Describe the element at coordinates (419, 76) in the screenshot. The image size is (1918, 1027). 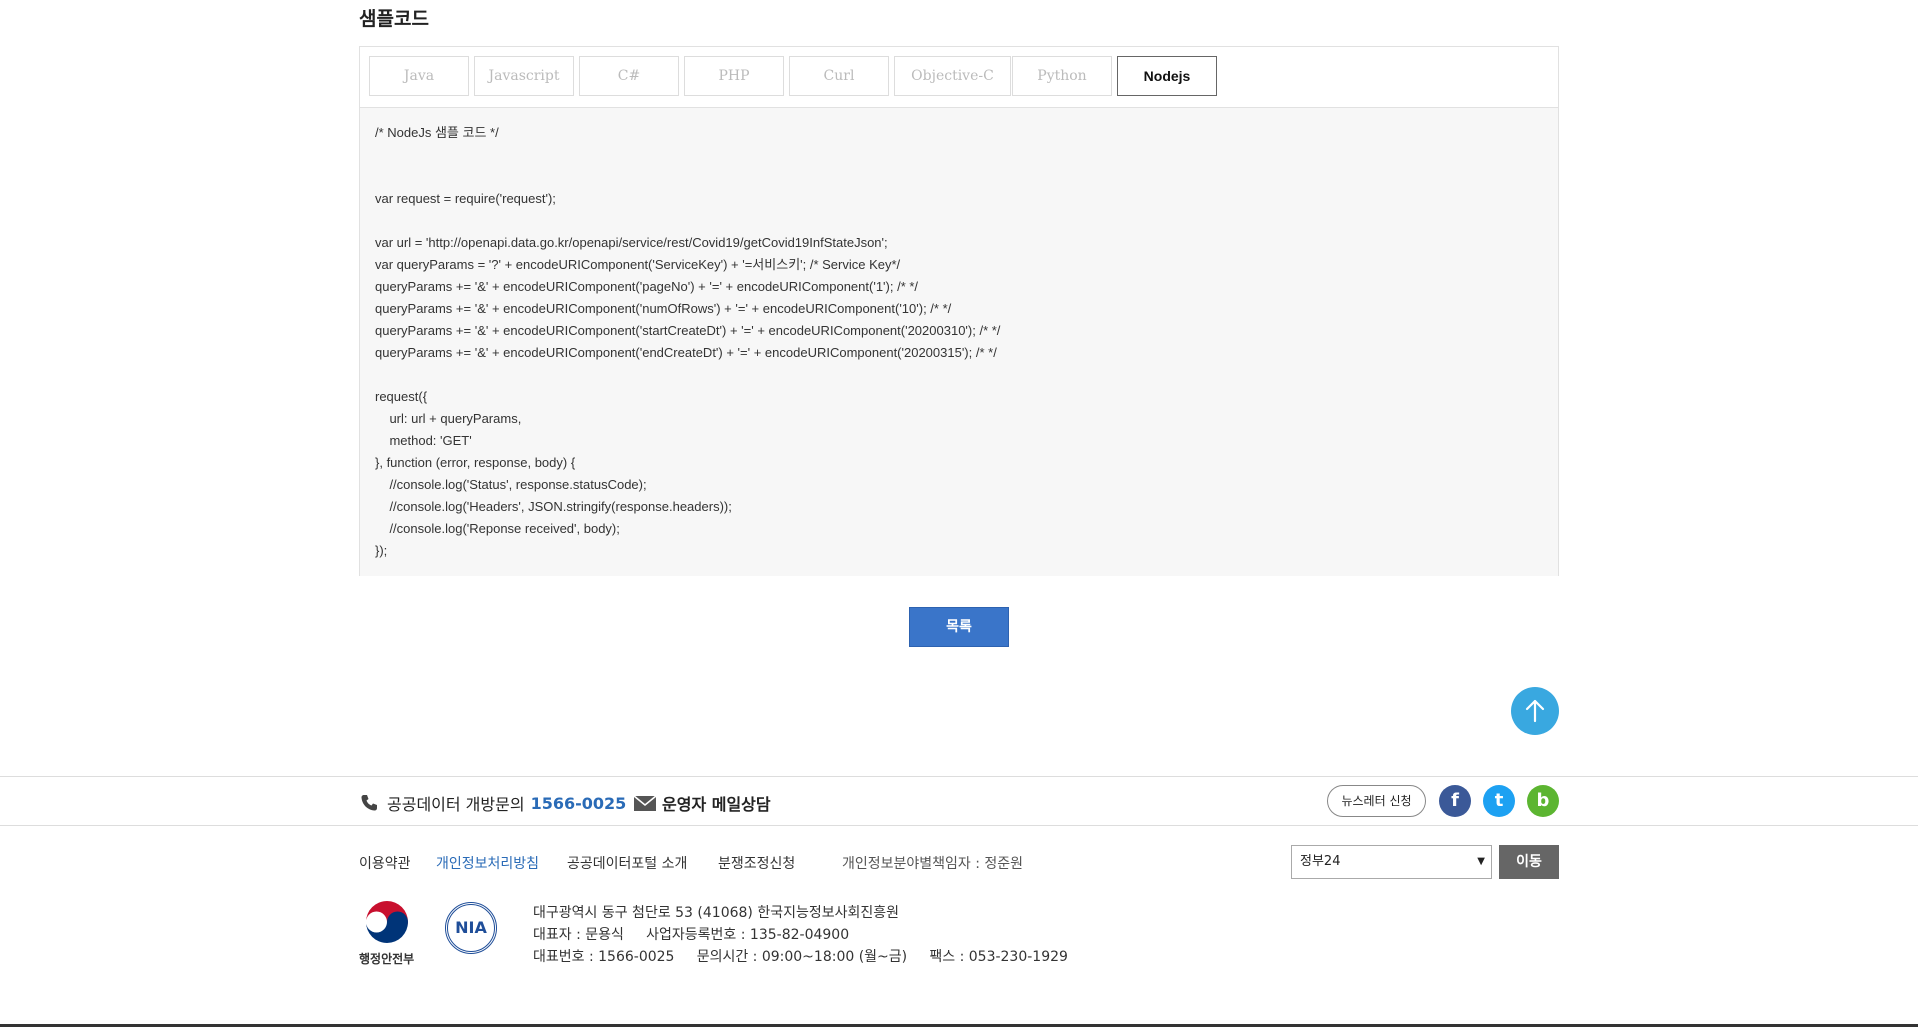
I see `tab-java: Java` at that location.